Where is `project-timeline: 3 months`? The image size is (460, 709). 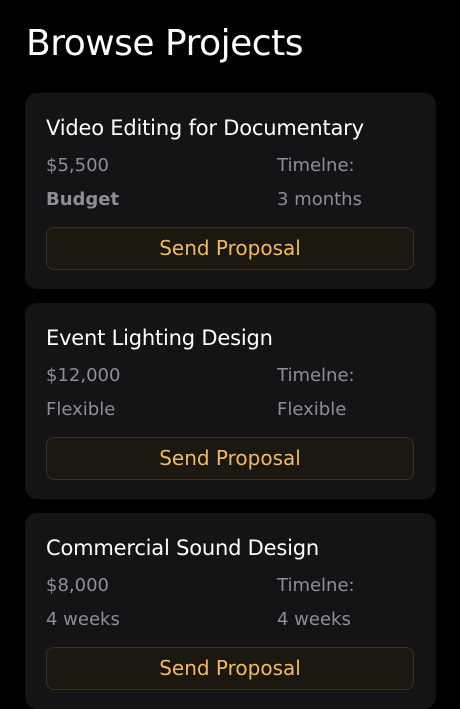
project-timeline: 3 months is located at coordinates (319, 199).